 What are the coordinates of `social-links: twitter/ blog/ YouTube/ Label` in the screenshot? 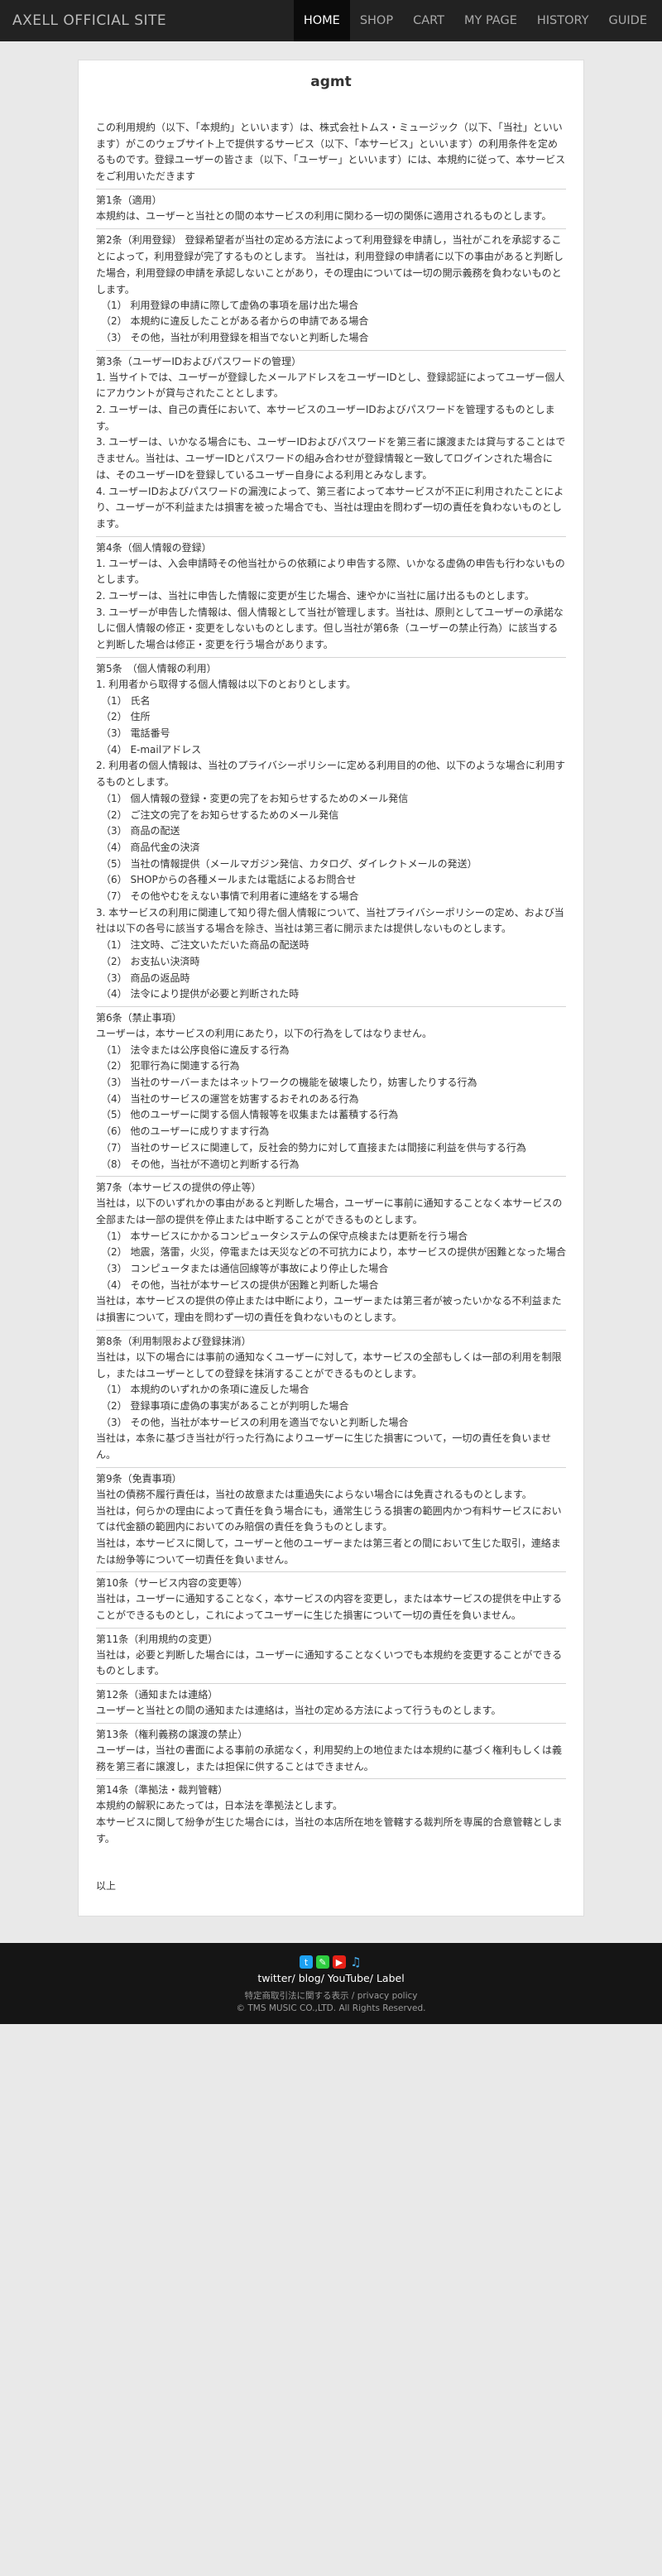 It's located at (331, 1979).